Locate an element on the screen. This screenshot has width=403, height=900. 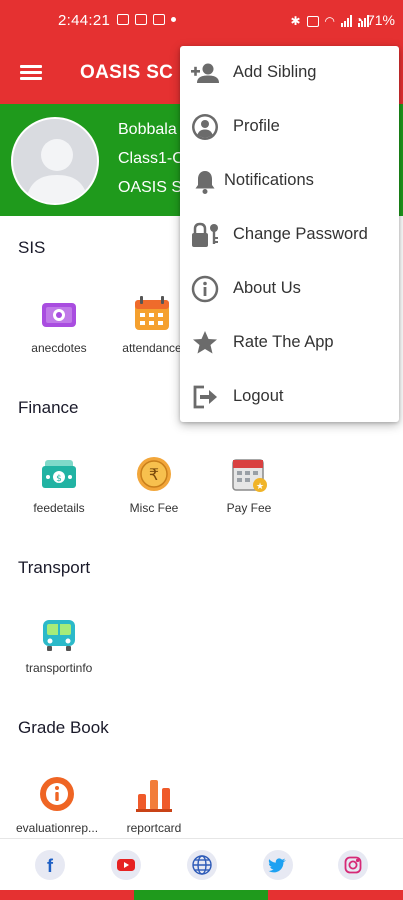
avatar is located at coordinates (55, 161).